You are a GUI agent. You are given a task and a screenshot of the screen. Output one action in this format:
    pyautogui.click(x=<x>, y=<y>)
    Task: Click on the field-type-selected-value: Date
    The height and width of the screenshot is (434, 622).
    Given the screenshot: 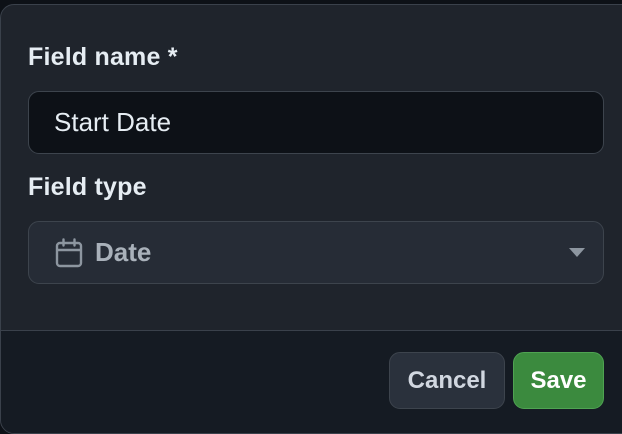 What is the action you would take?
    pyautogui.click(x=123, y=252)
    